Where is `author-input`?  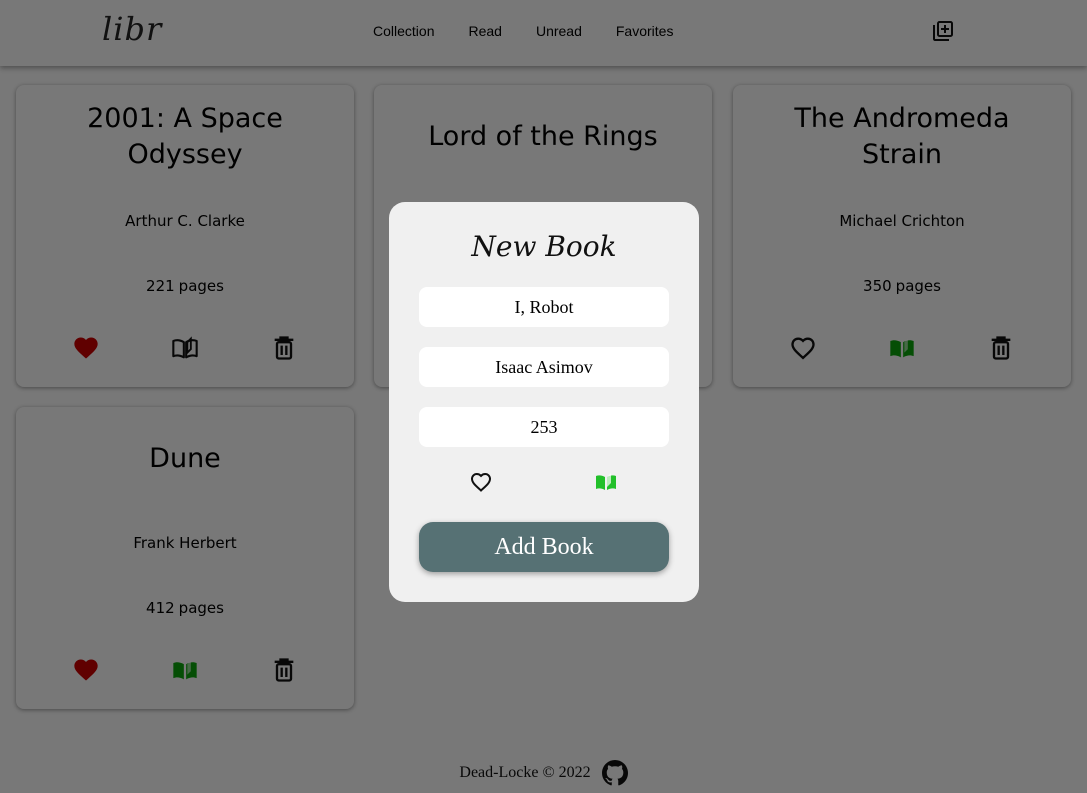
author-input is located at coordinates (544, 367).